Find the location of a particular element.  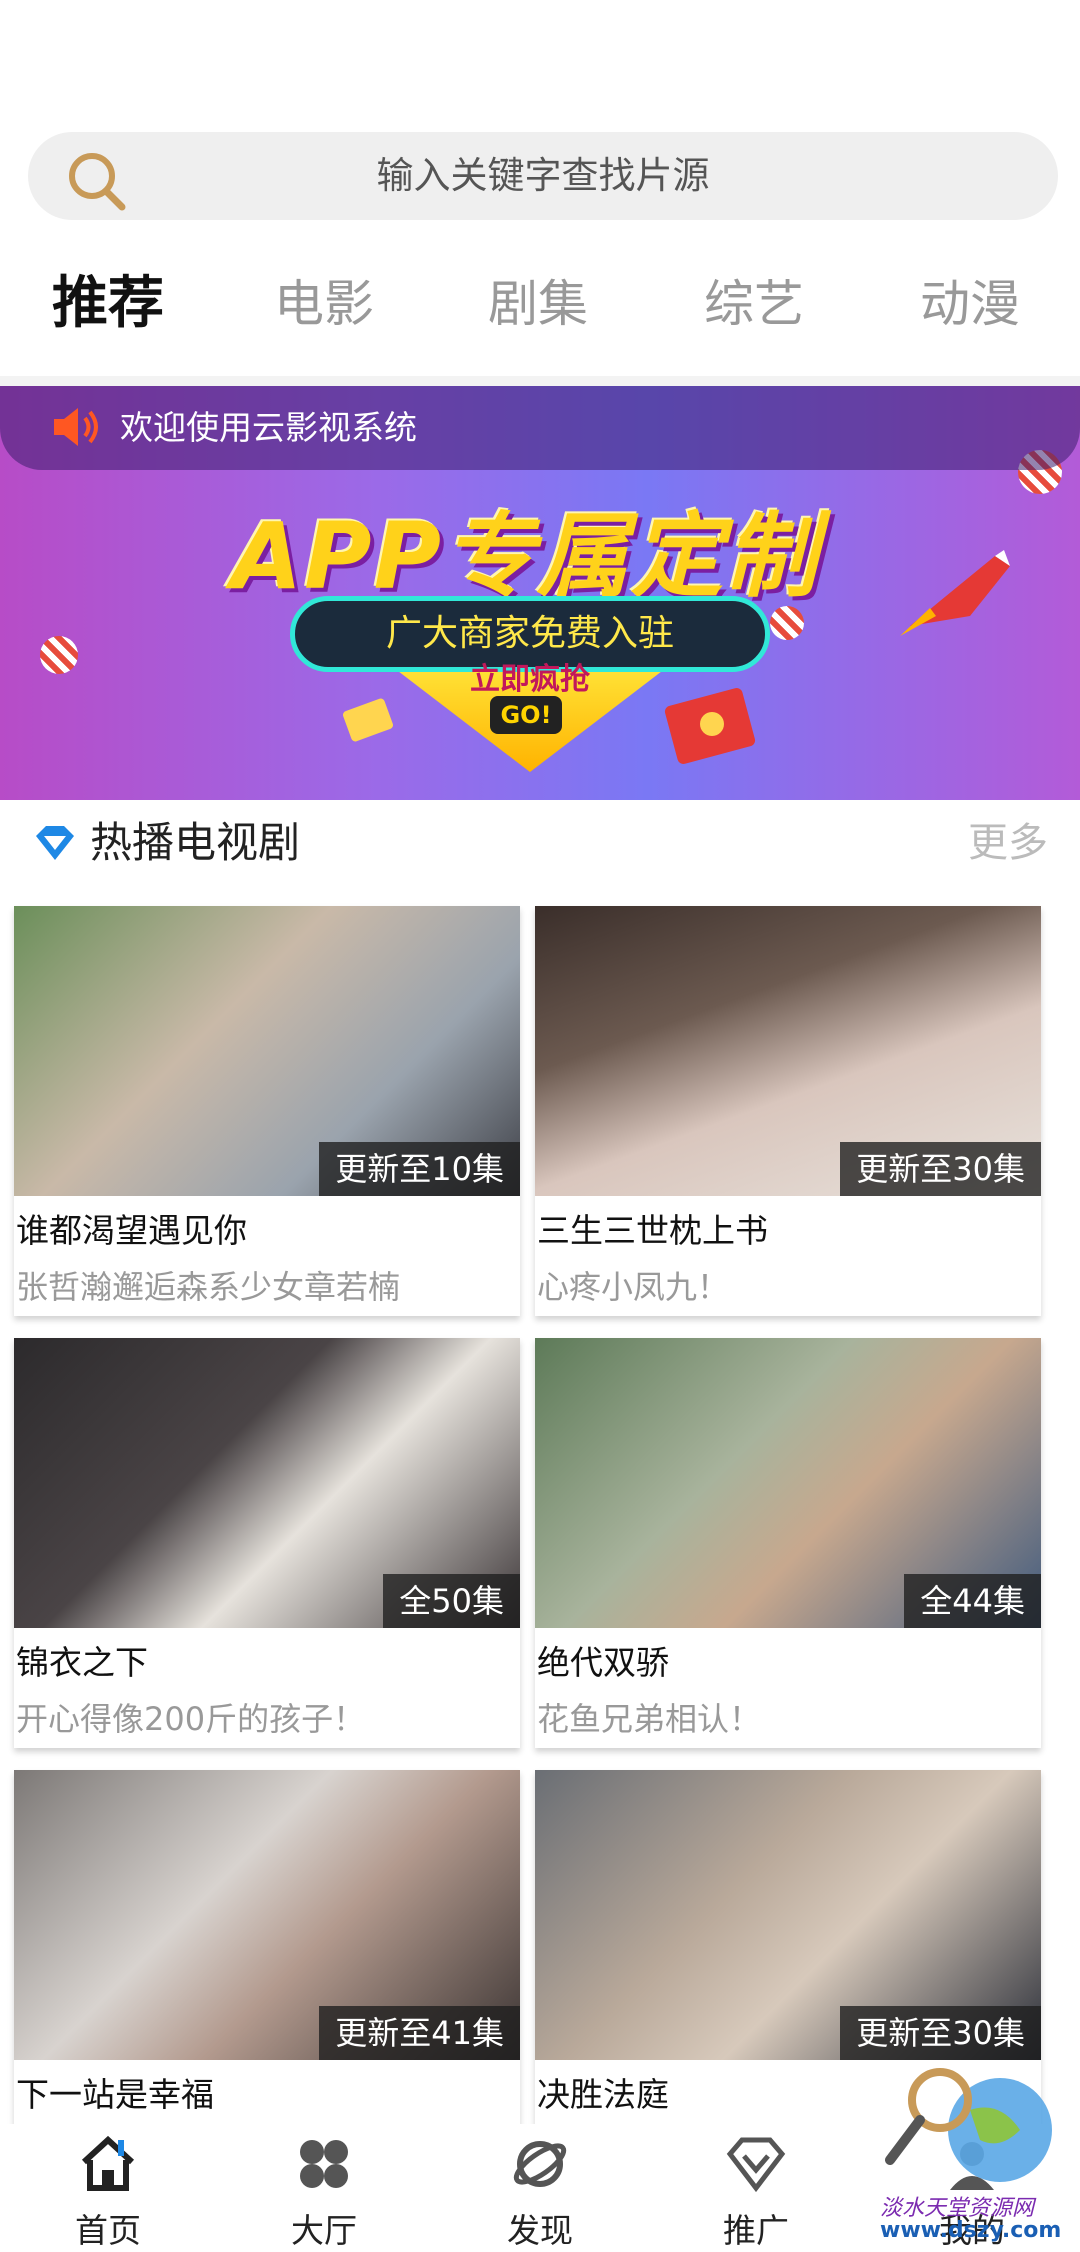

rocket-icon is located at coordinates (955, 593).